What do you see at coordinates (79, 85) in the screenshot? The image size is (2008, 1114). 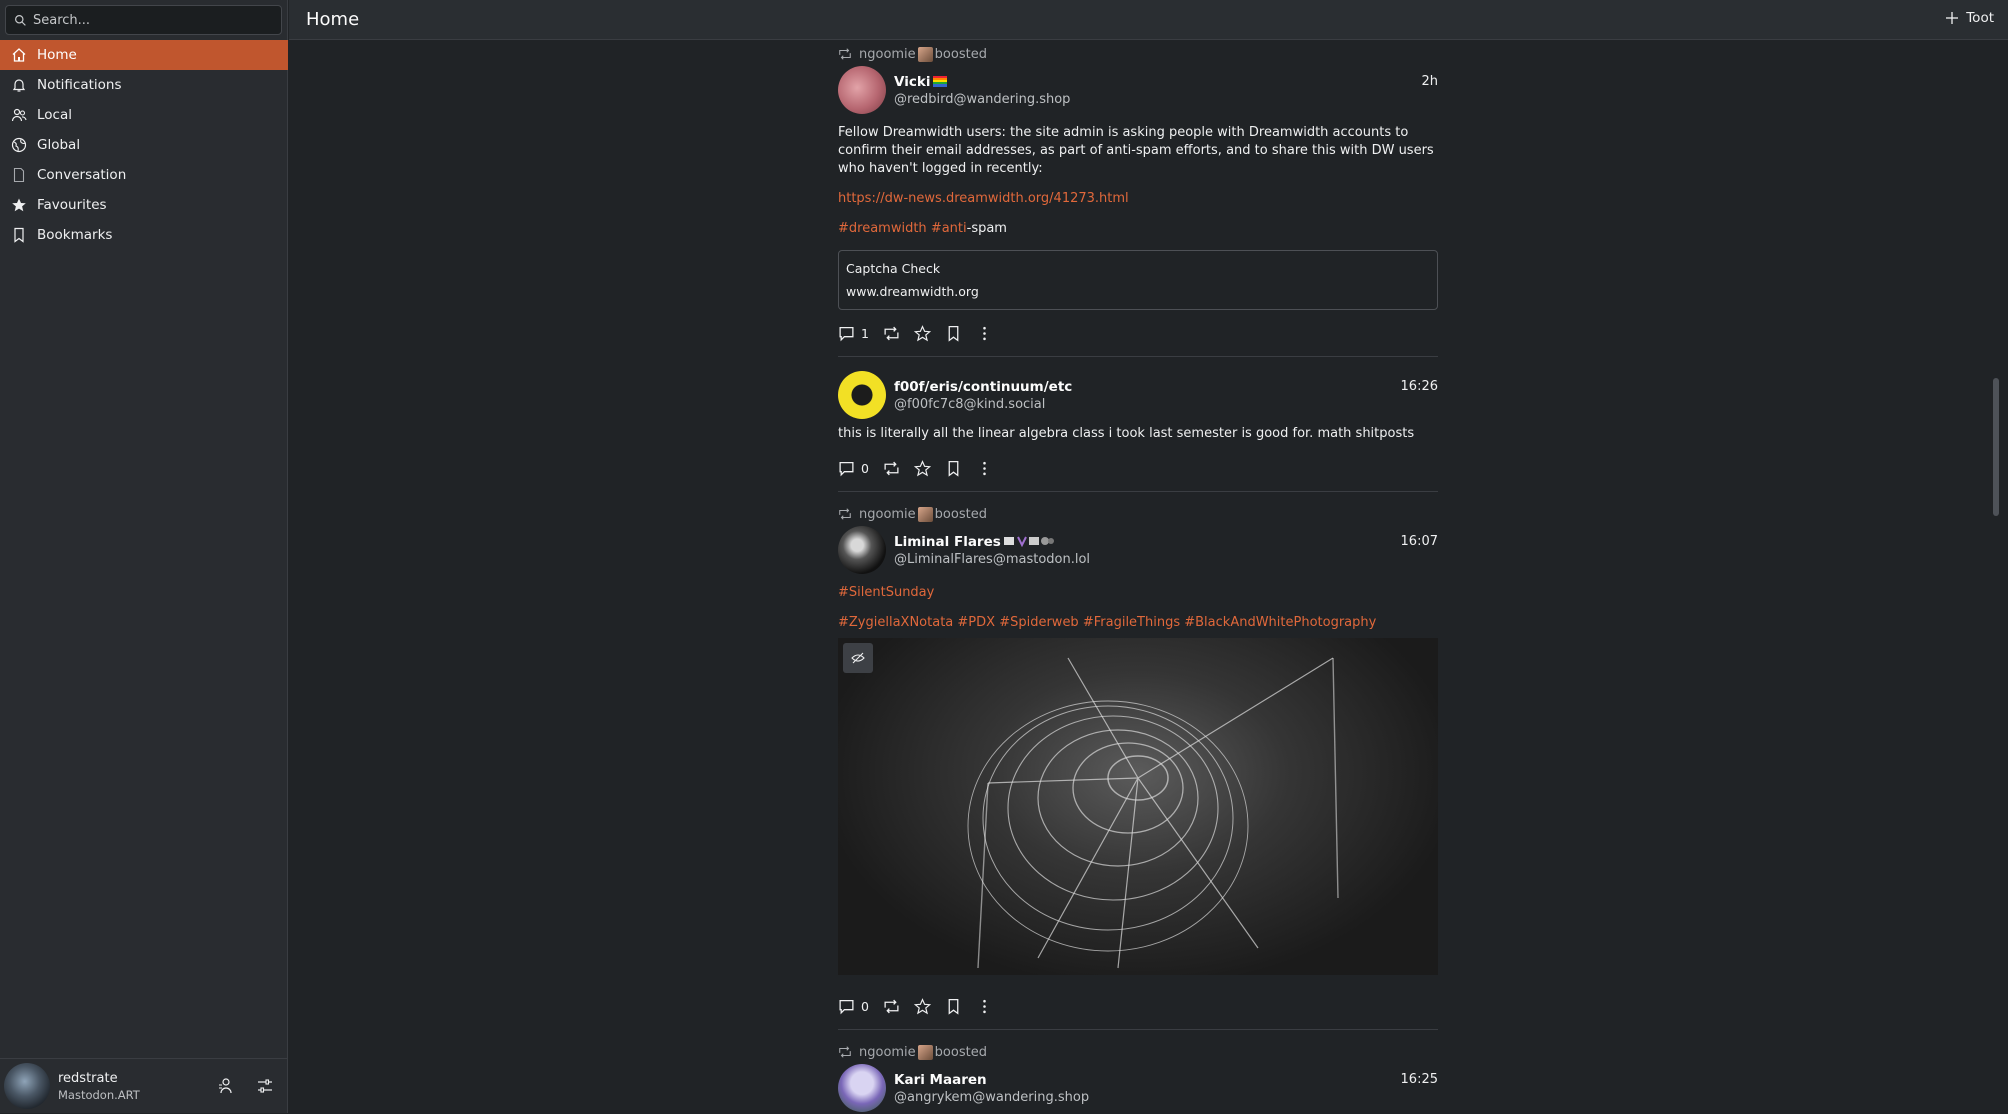 I see `sidebar-item-label: Notifications` at bounding box center [79, 85].